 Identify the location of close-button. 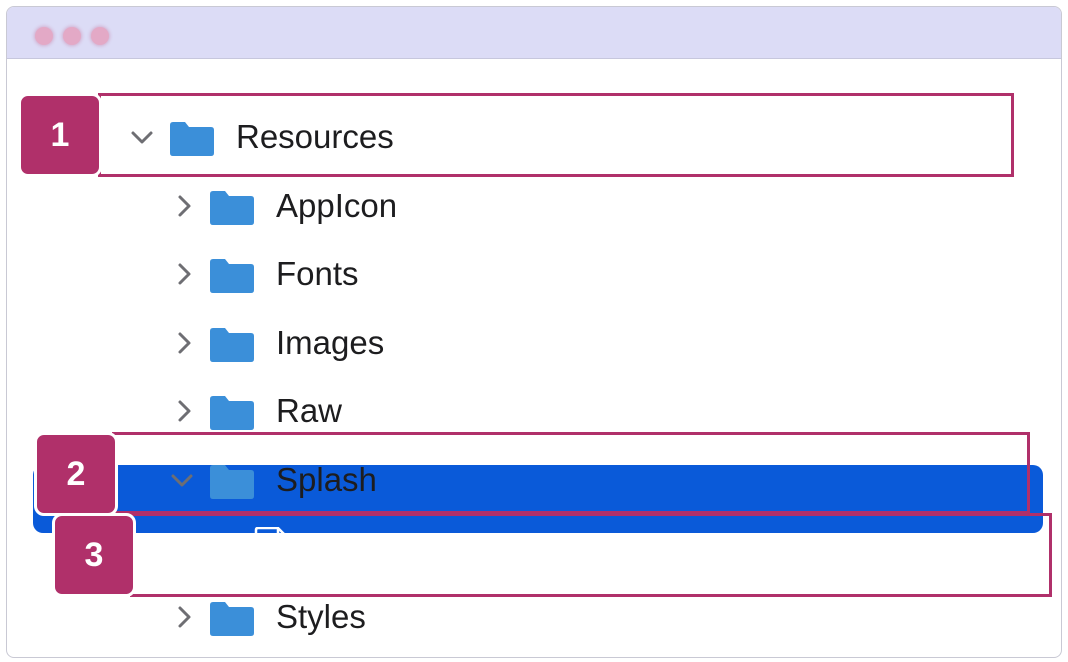
(44, 36).